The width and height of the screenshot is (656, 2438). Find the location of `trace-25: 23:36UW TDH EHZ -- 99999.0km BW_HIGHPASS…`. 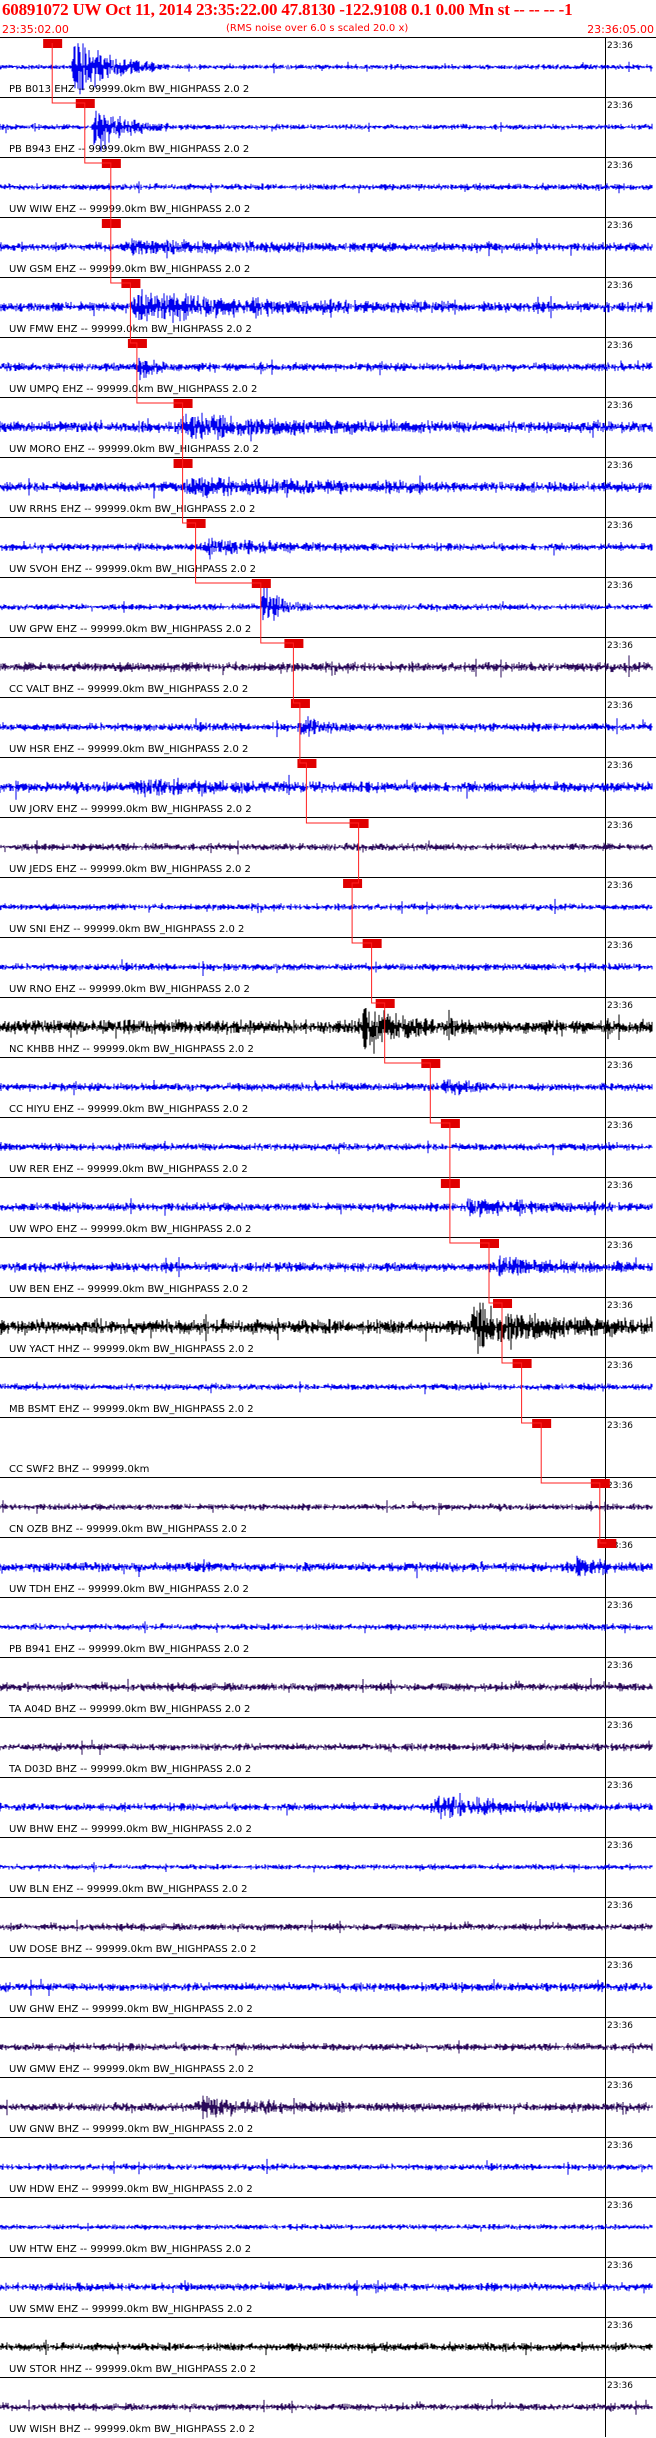

trace-25: 23:36UW TDH EHZ -- 99999.0km BW_HIGHPASS… is located at coordinates (328, 1567).